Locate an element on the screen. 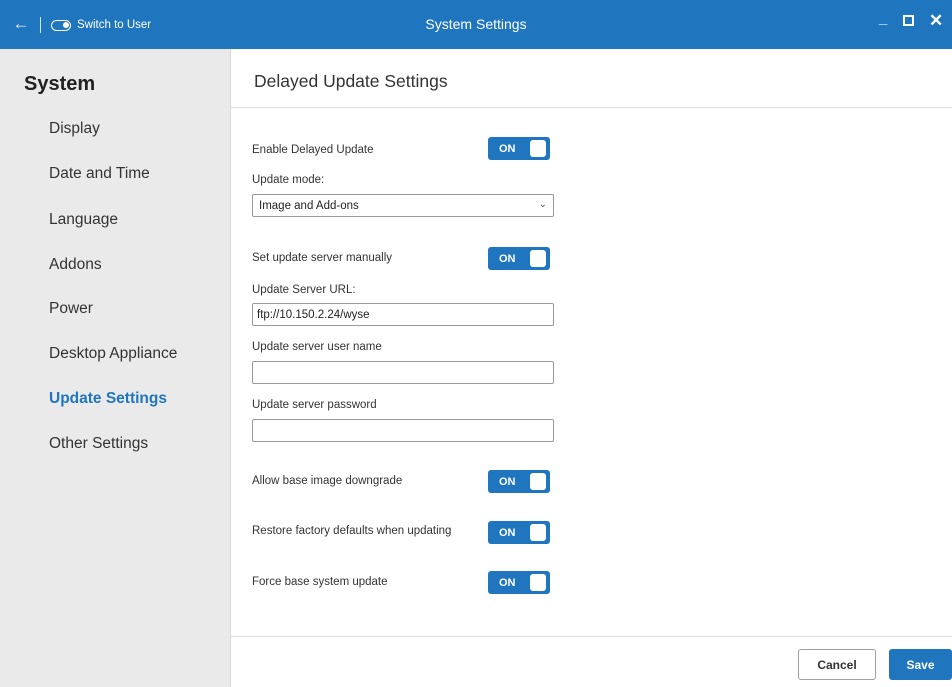 This screenshot has width=952, height=687. chevron-down-icon: ⌄ is located at coordinates (542, 204).